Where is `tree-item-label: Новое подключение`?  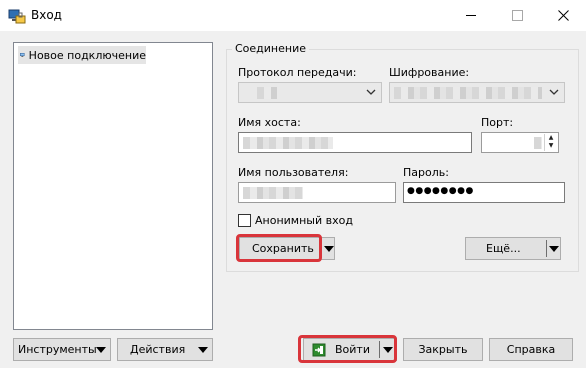
tree-item-label: Новое подключение is located at coordinates (87, 55).